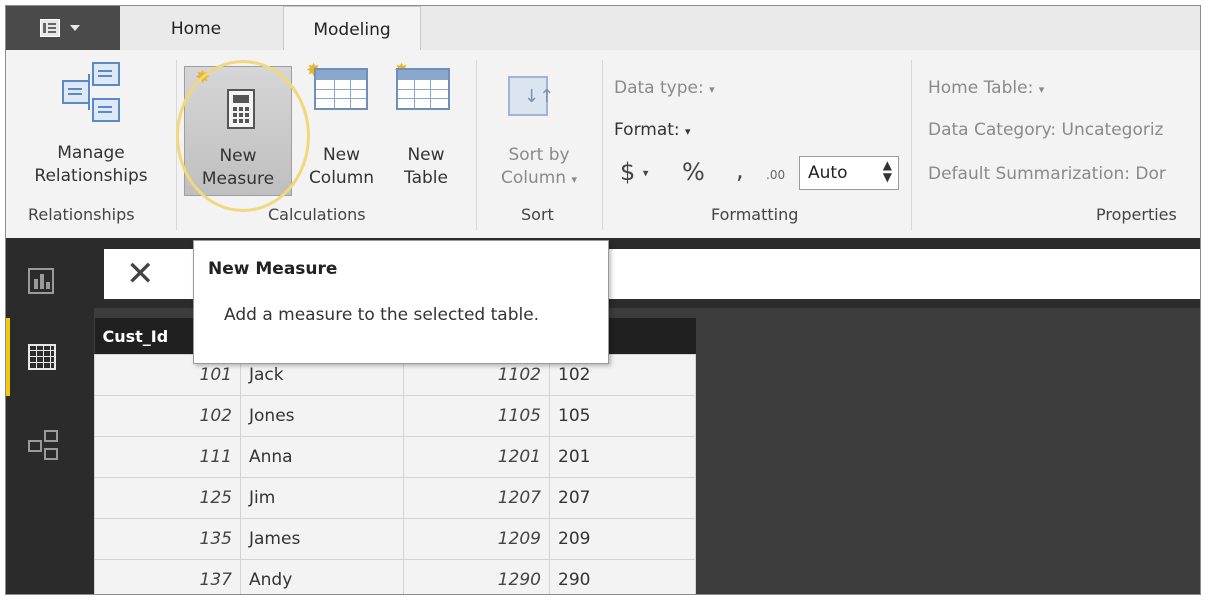  Describe the element at coordinates (476, 576) in the screenshot. I see `table-cell: 1290` at that location.